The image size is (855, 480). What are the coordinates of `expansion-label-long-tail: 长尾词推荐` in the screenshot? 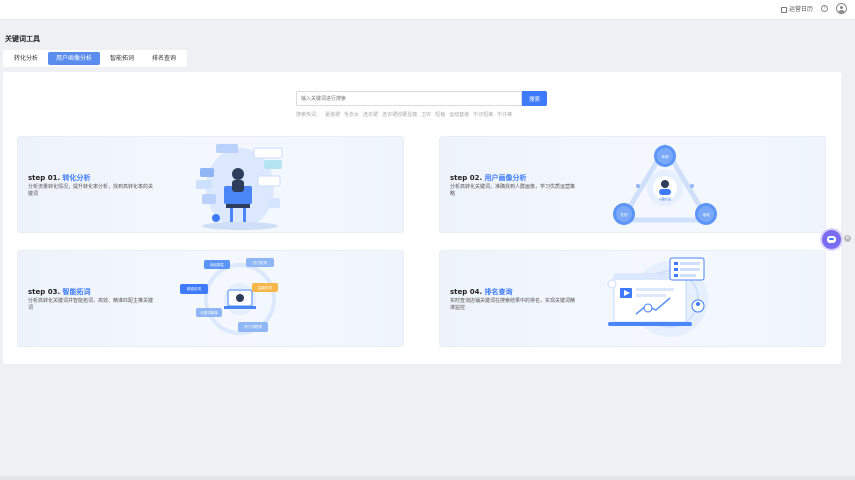 It's located at (209, 312).